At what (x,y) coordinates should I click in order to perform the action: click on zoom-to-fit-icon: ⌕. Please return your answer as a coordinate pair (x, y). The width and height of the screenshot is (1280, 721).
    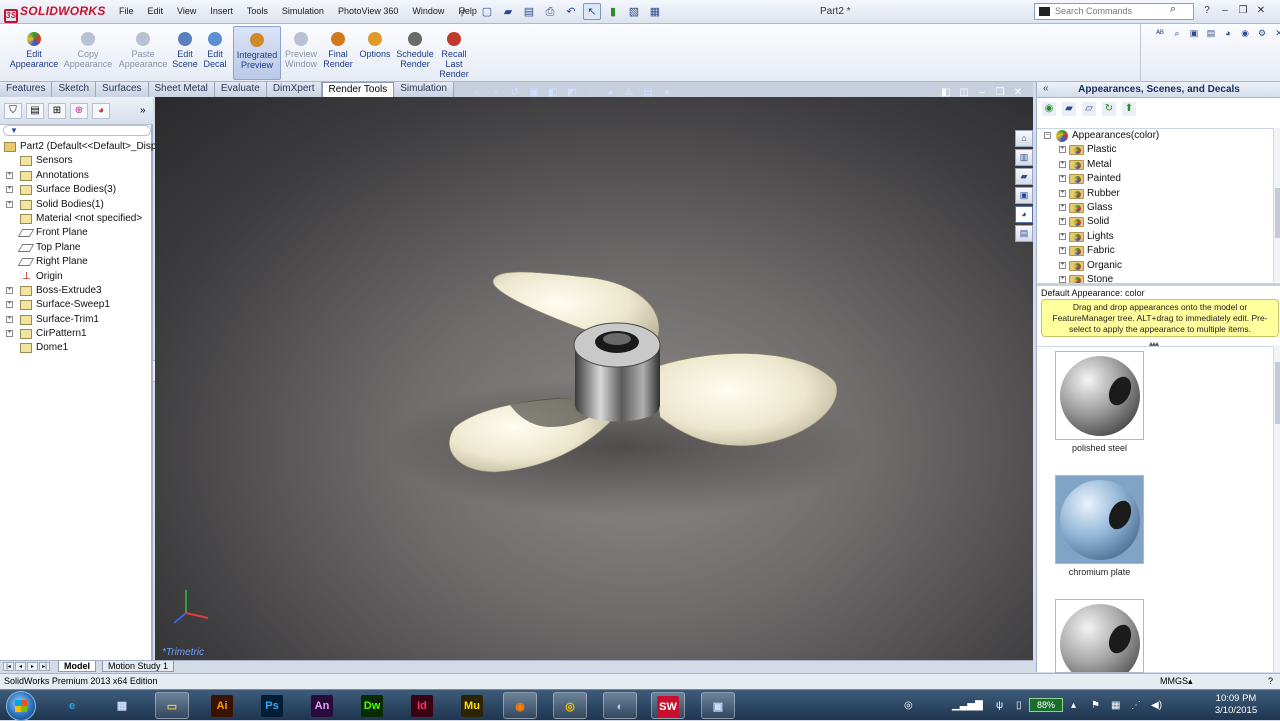
    Looking at the image, I should click on (477, 93).